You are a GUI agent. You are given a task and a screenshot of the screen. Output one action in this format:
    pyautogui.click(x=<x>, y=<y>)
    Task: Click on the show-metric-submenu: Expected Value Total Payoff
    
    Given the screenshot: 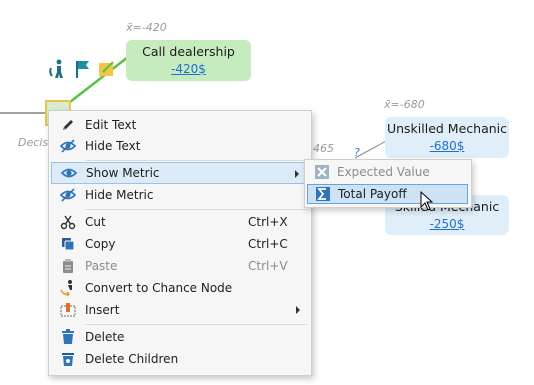 What is the action you would take?
    pyautogui.click(x=388, y=183)
    